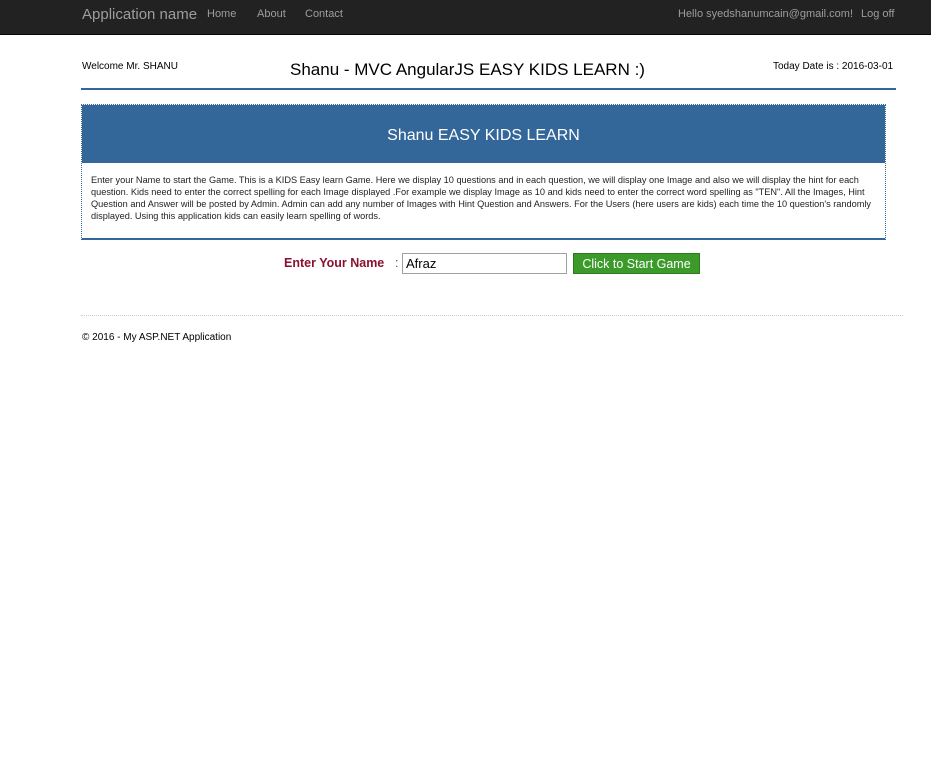 This screenshot has width=931, height=768. Describe the element at coordinates (130, 66) in the screenshot. I see `welcome-text: Welcome Mr. SHANU` at that location.